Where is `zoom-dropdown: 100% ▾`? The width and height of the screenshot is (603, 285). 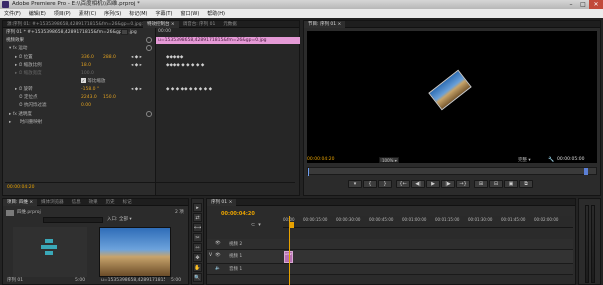
zoom-dropdown: 100% ▾ is located at coordinates (389, 160).